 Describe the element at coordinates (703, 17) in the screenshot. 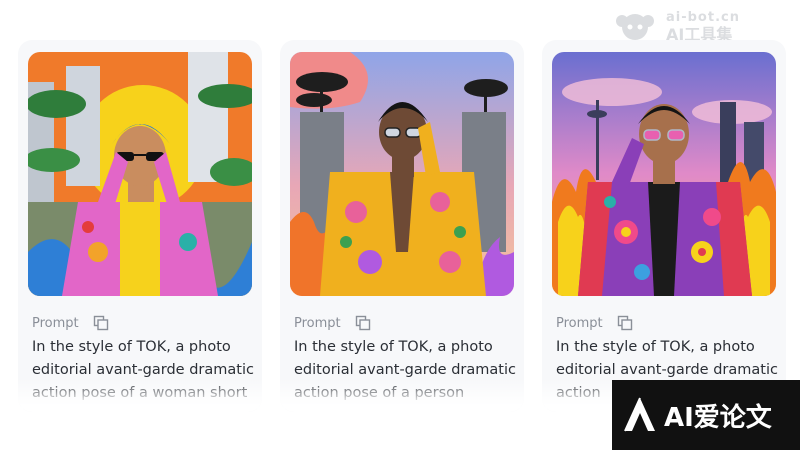

I see `watermark-domain: ai-bot.cn` at that location.